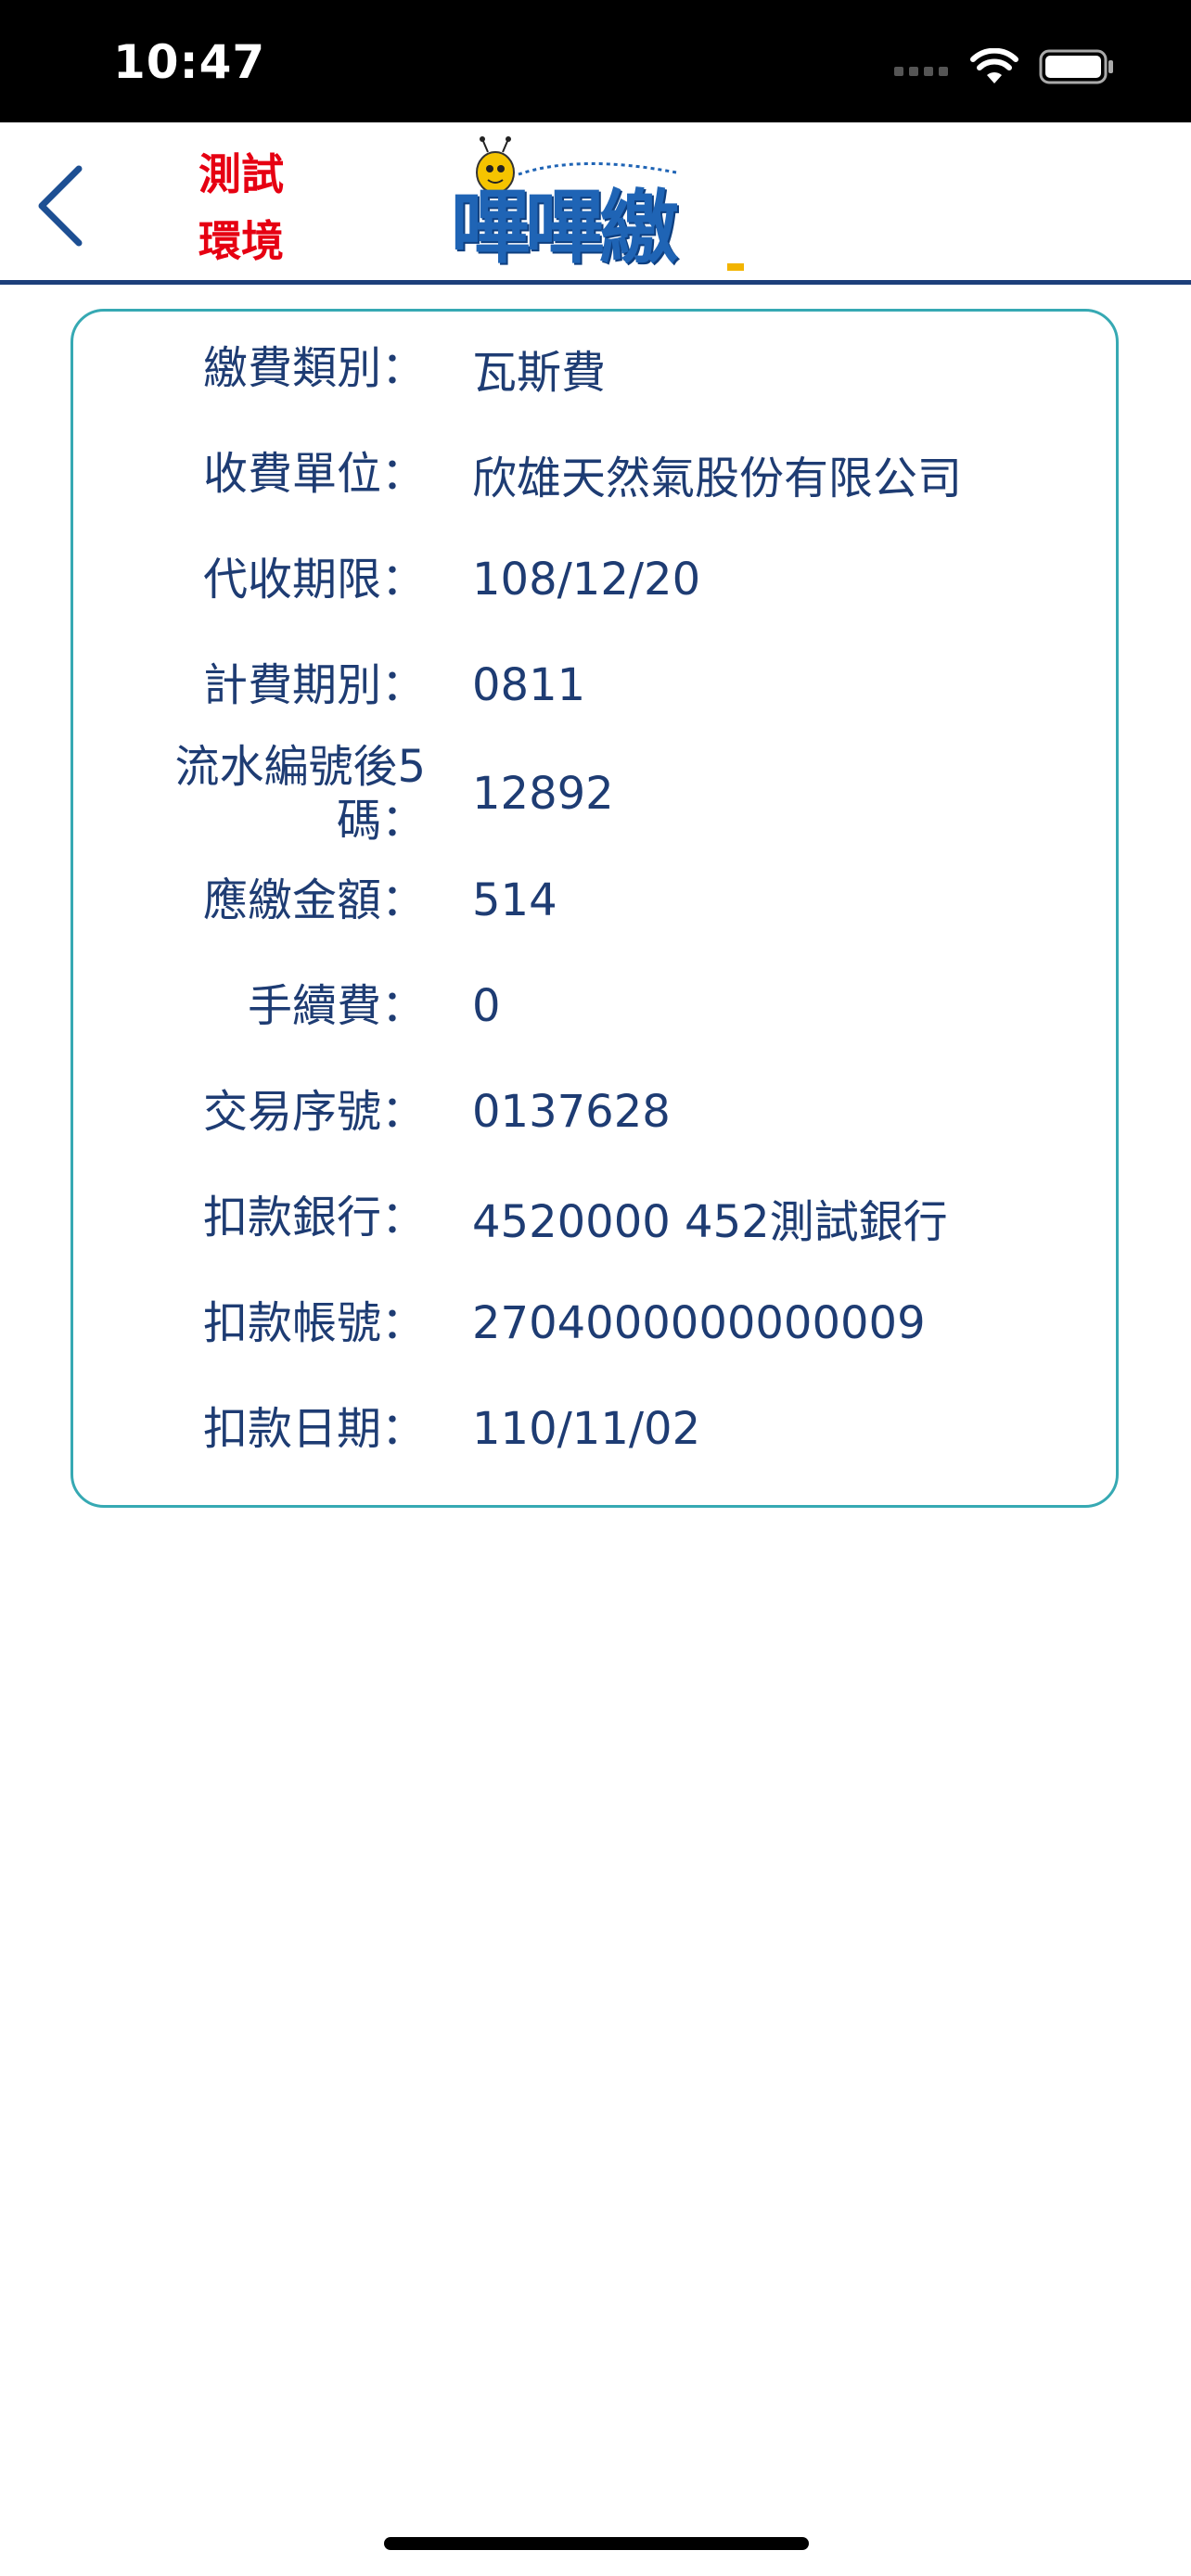  What do you see at coordinates (586, 1429) in the screenshot?
I see `detail-value: 110/11/02` at bounding box center [586, 1429].